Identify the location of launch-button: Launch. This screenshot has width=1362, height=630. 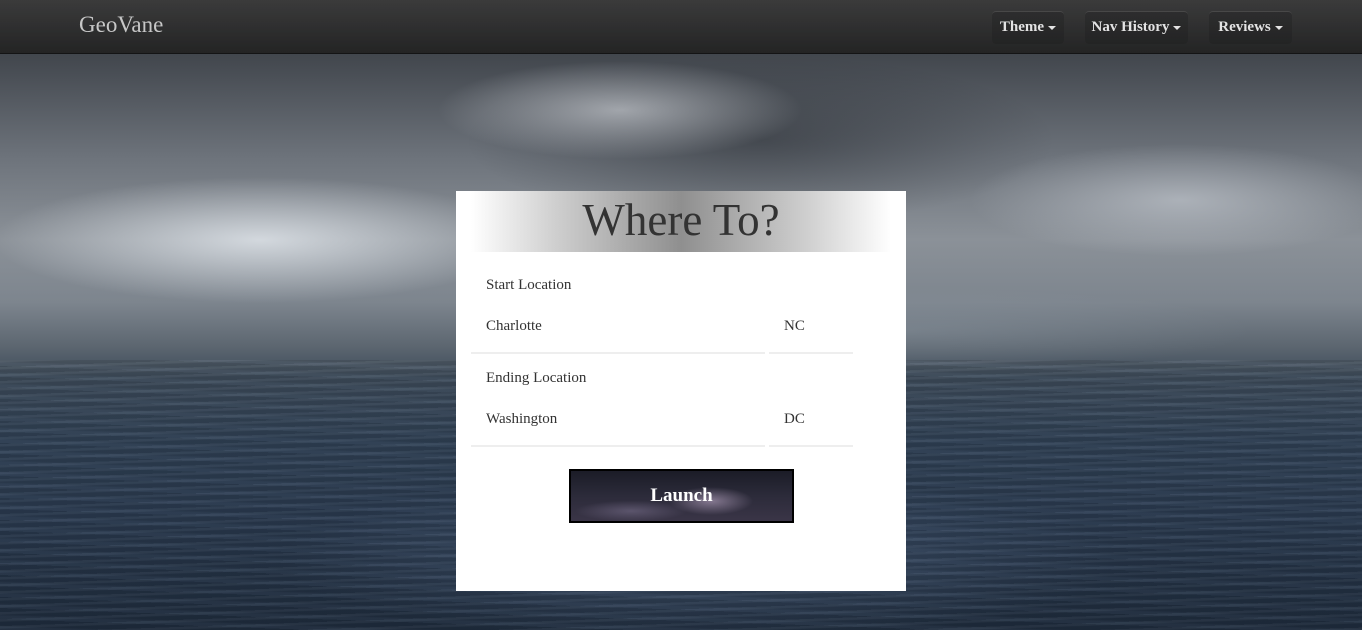
(681, 496).